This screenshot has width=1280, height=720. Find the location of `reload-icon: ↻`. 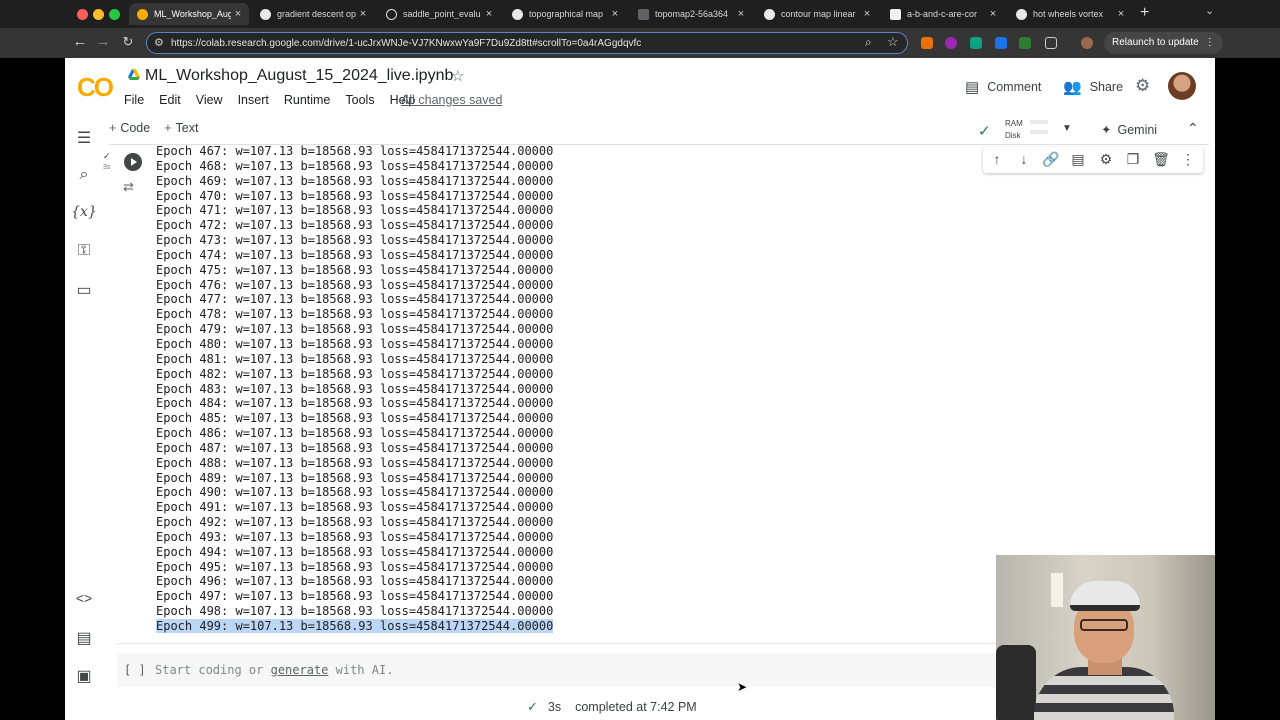

reload-icon: ↻ is located at coordinates (128, 42).